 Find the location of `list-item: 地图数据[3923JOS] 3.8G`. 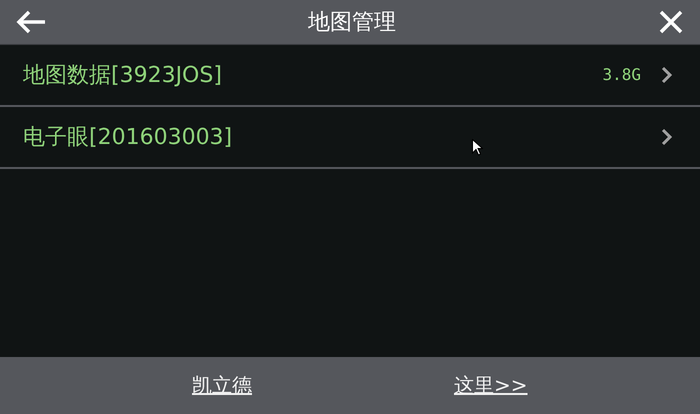

list-item: 地图数据[3923JOS] 3.8G is located at coordinates (350, 76).